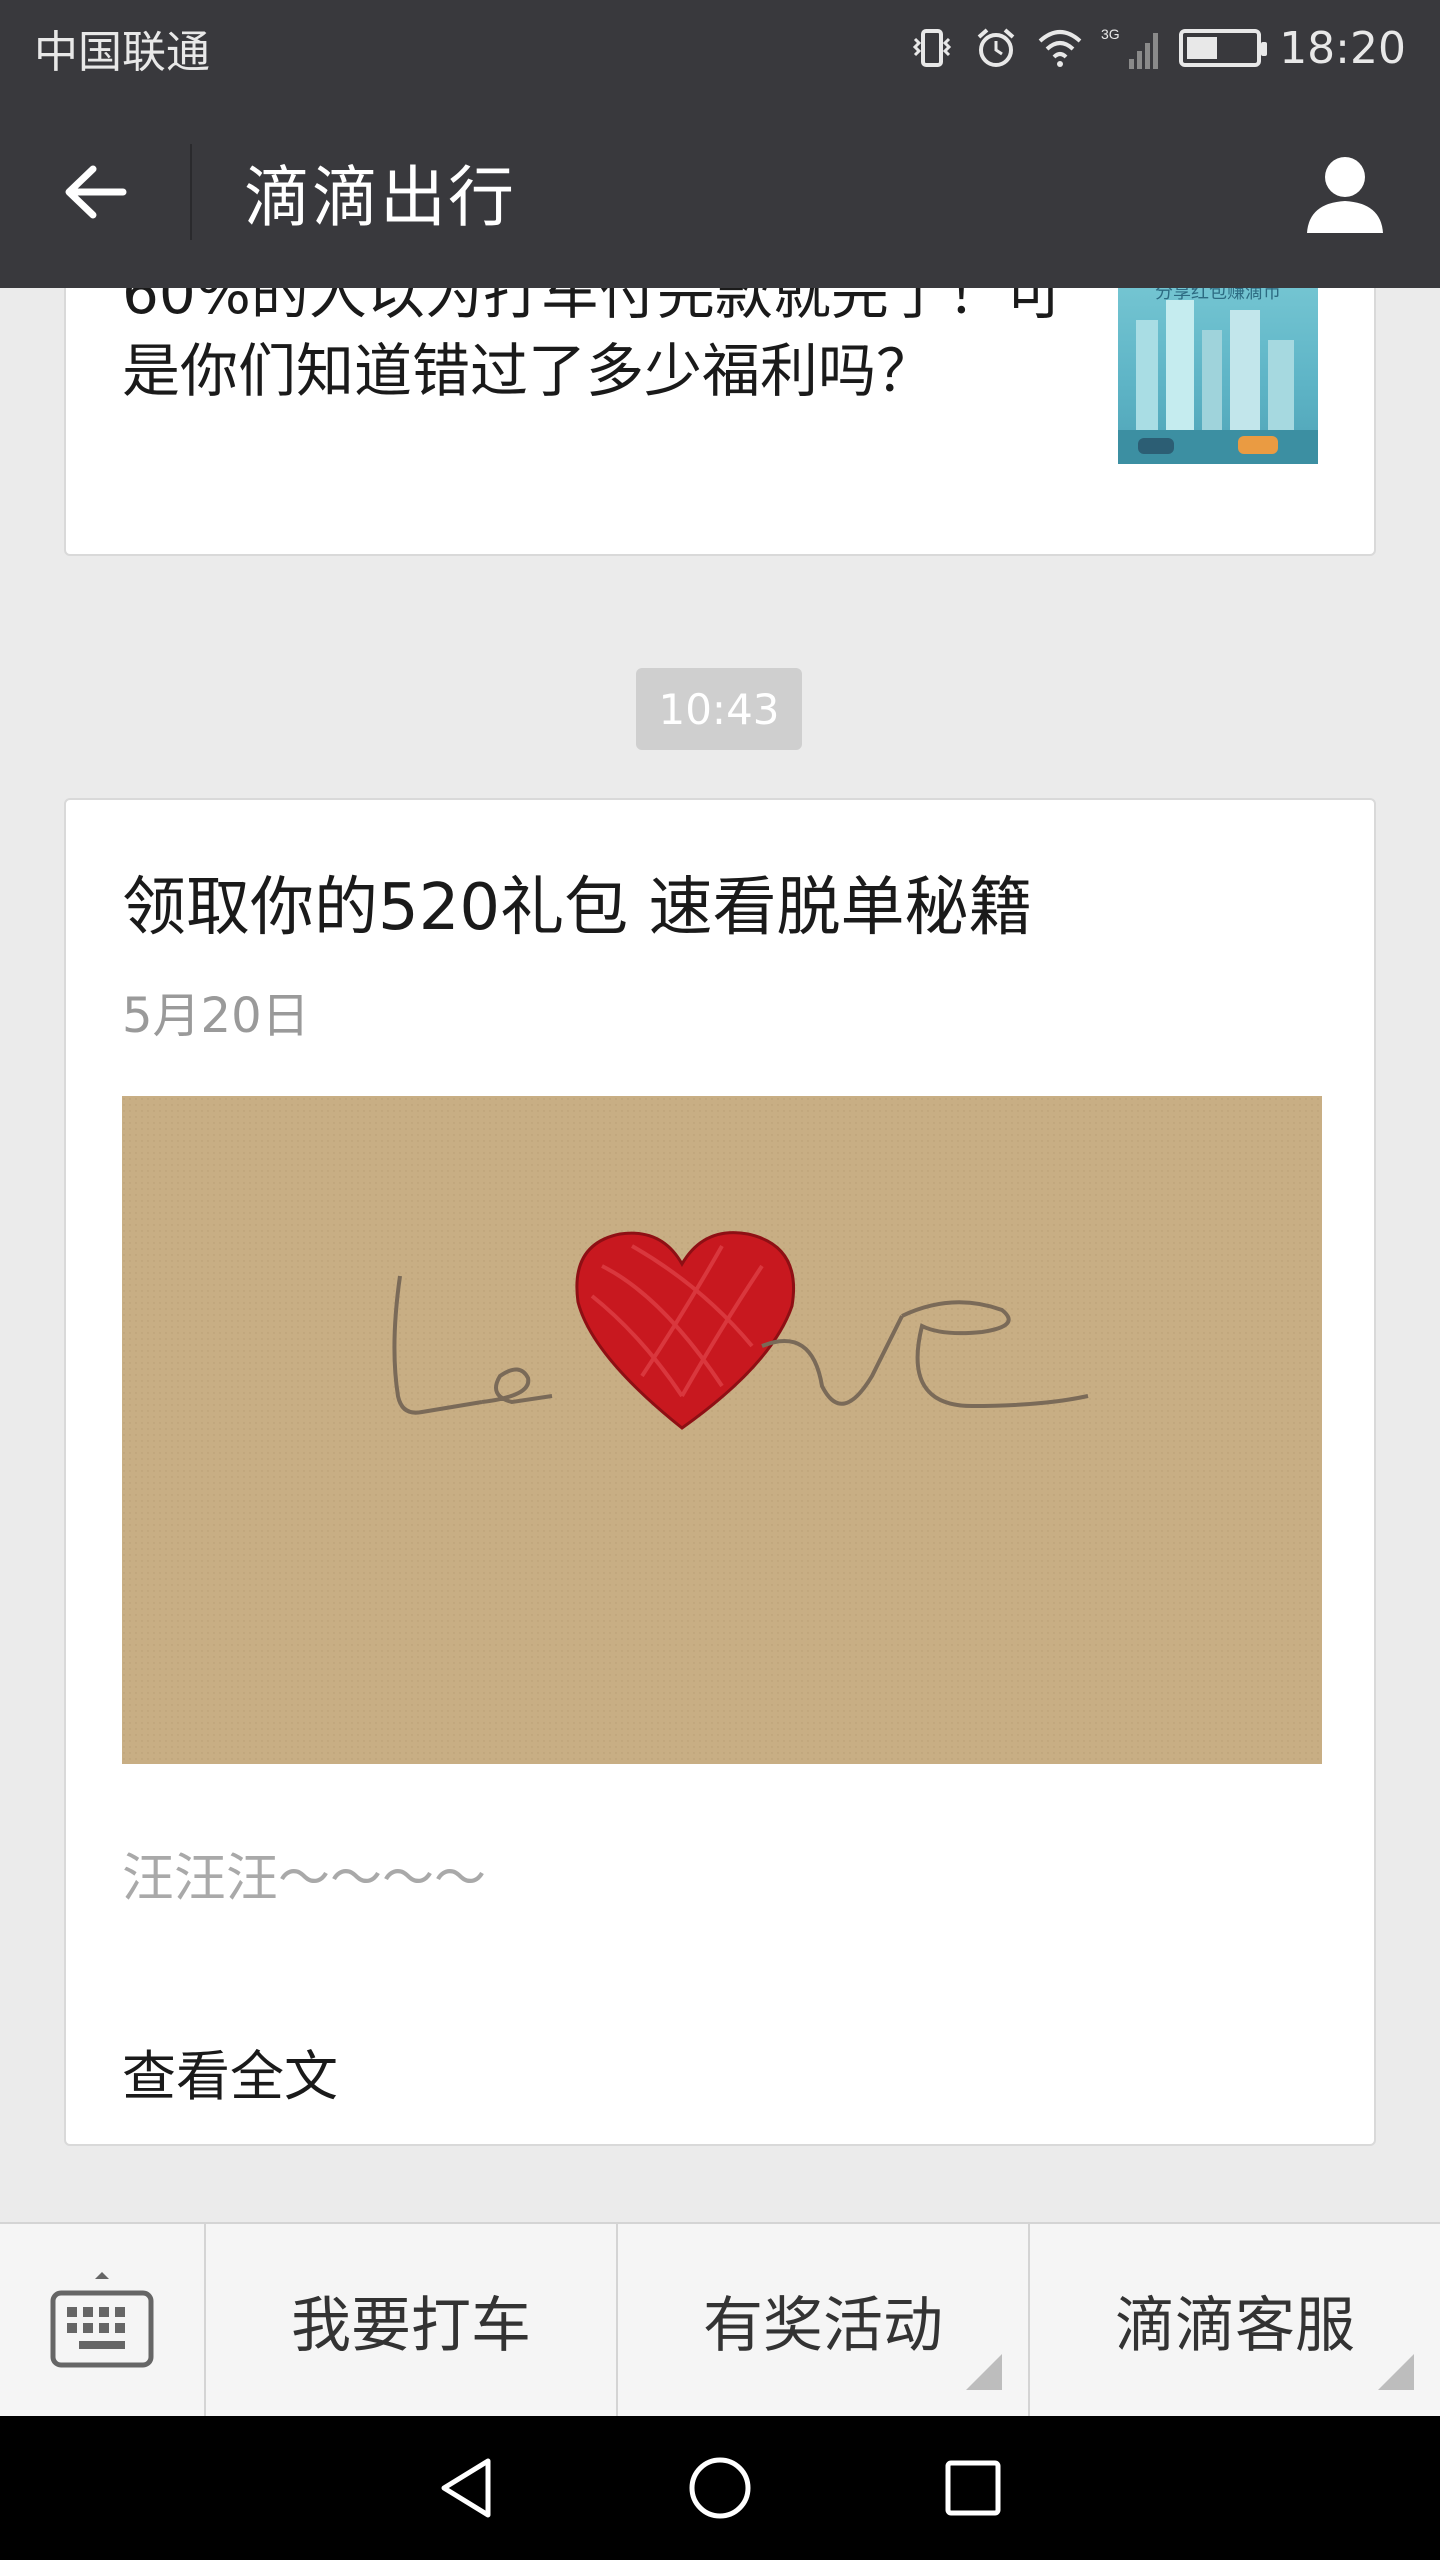 The width and height of the screenshot is (1440, 2560). Describe the element at coordinates (823, 2325) in the screenshot. I see `menu-item-label: 有奖活动` at that location.